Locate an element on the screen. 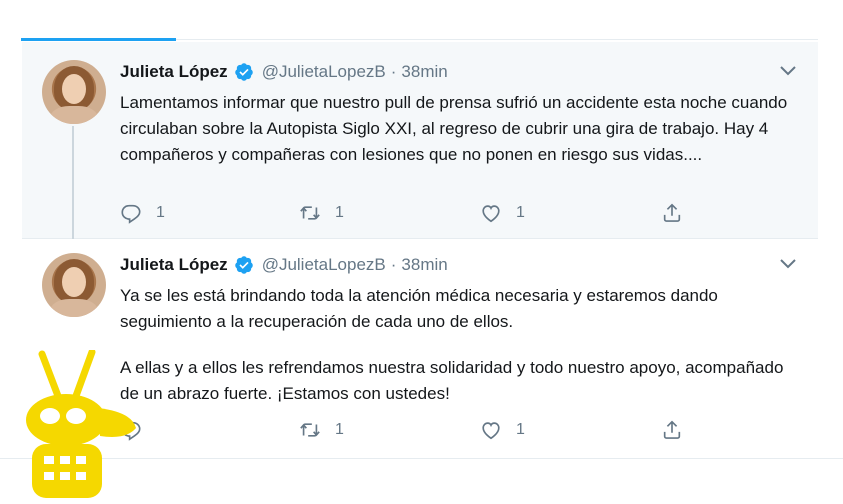 Image resolution: width=843 pixels, height=504 pixels. watermark-logo-icon is located at coordinates (81, 424).